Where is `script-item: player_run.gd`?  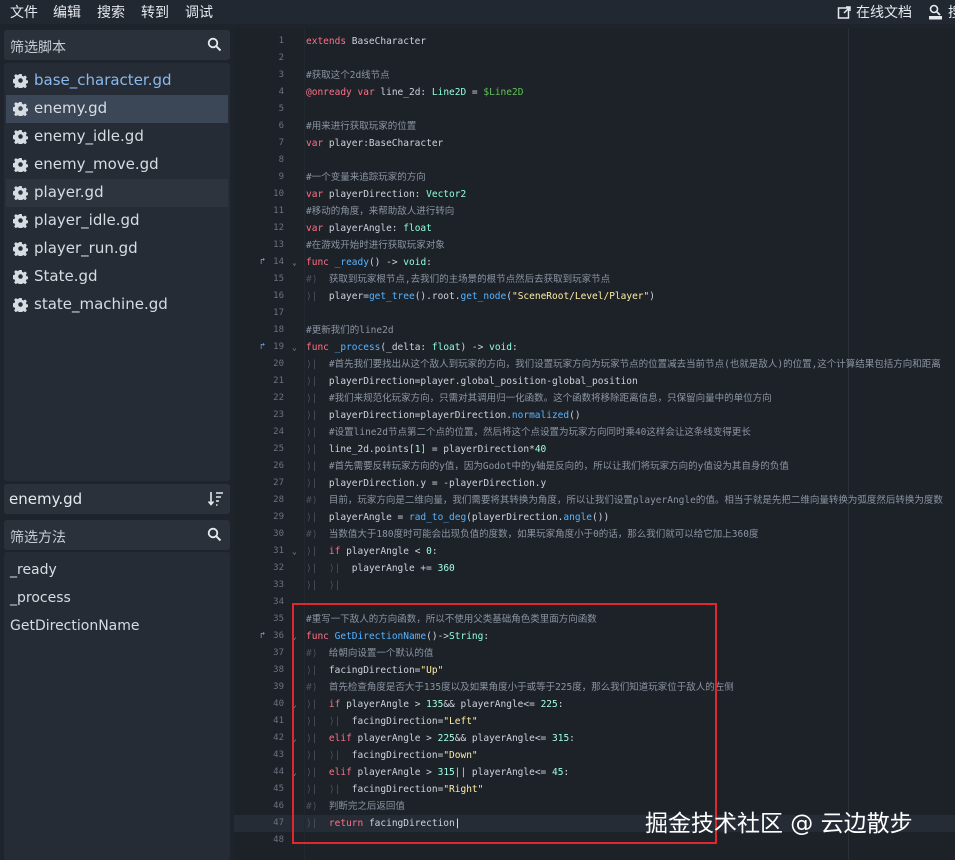
script-item: player_run.gd is located at coordinates (117, 249).